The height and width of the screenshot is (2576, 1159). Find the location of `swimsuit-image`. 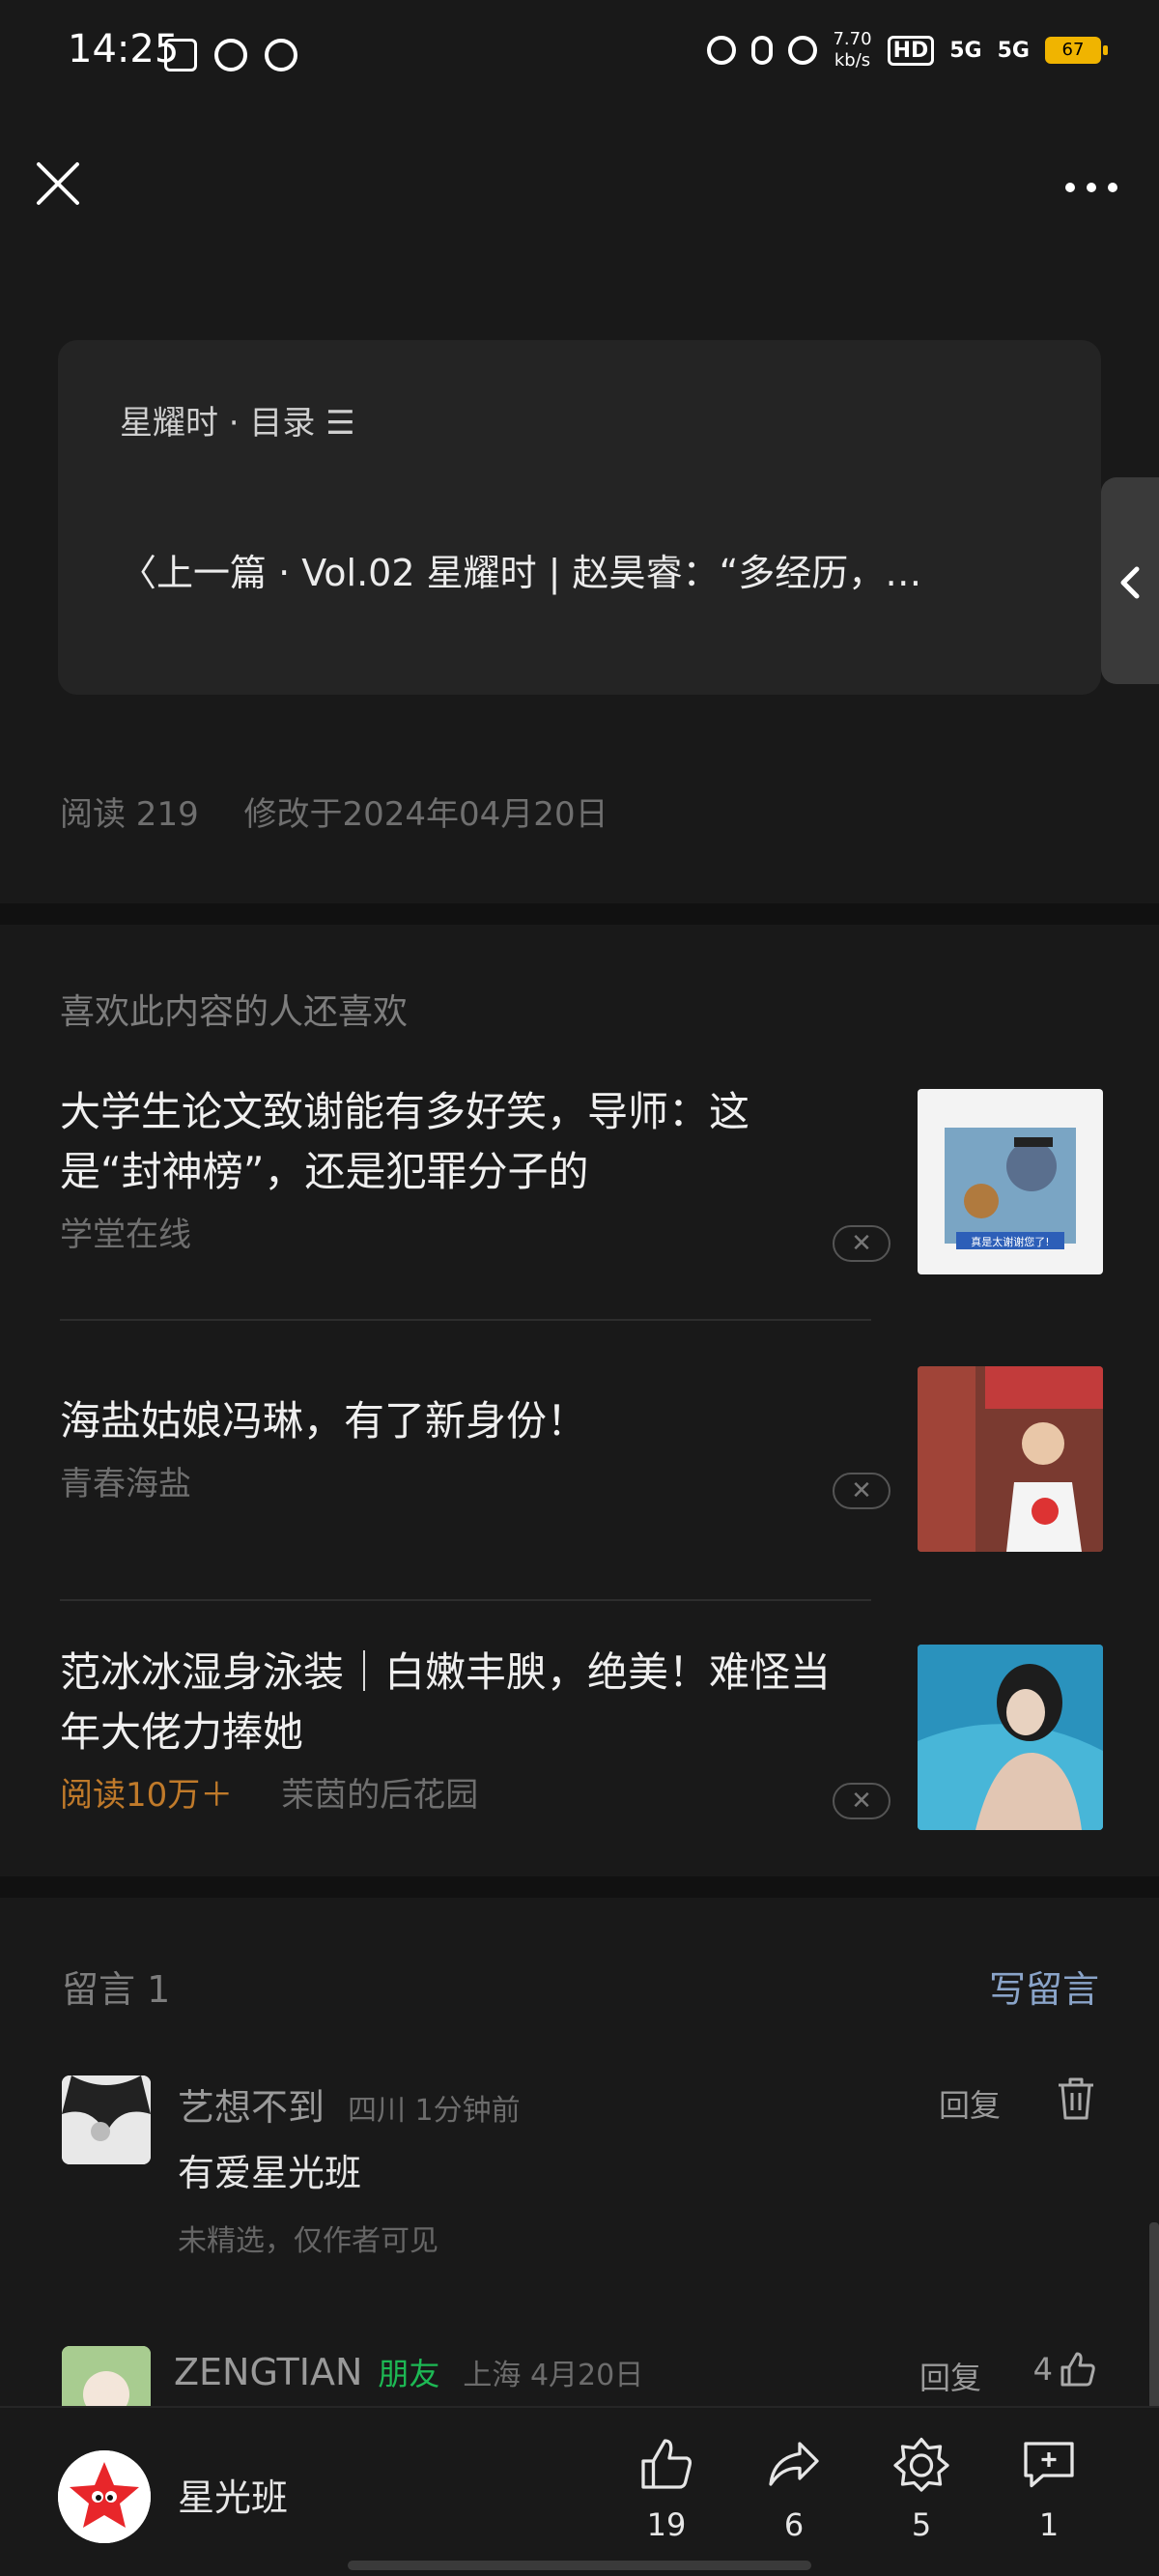

swimsuit-image is located at coordinates (1010, 1738).